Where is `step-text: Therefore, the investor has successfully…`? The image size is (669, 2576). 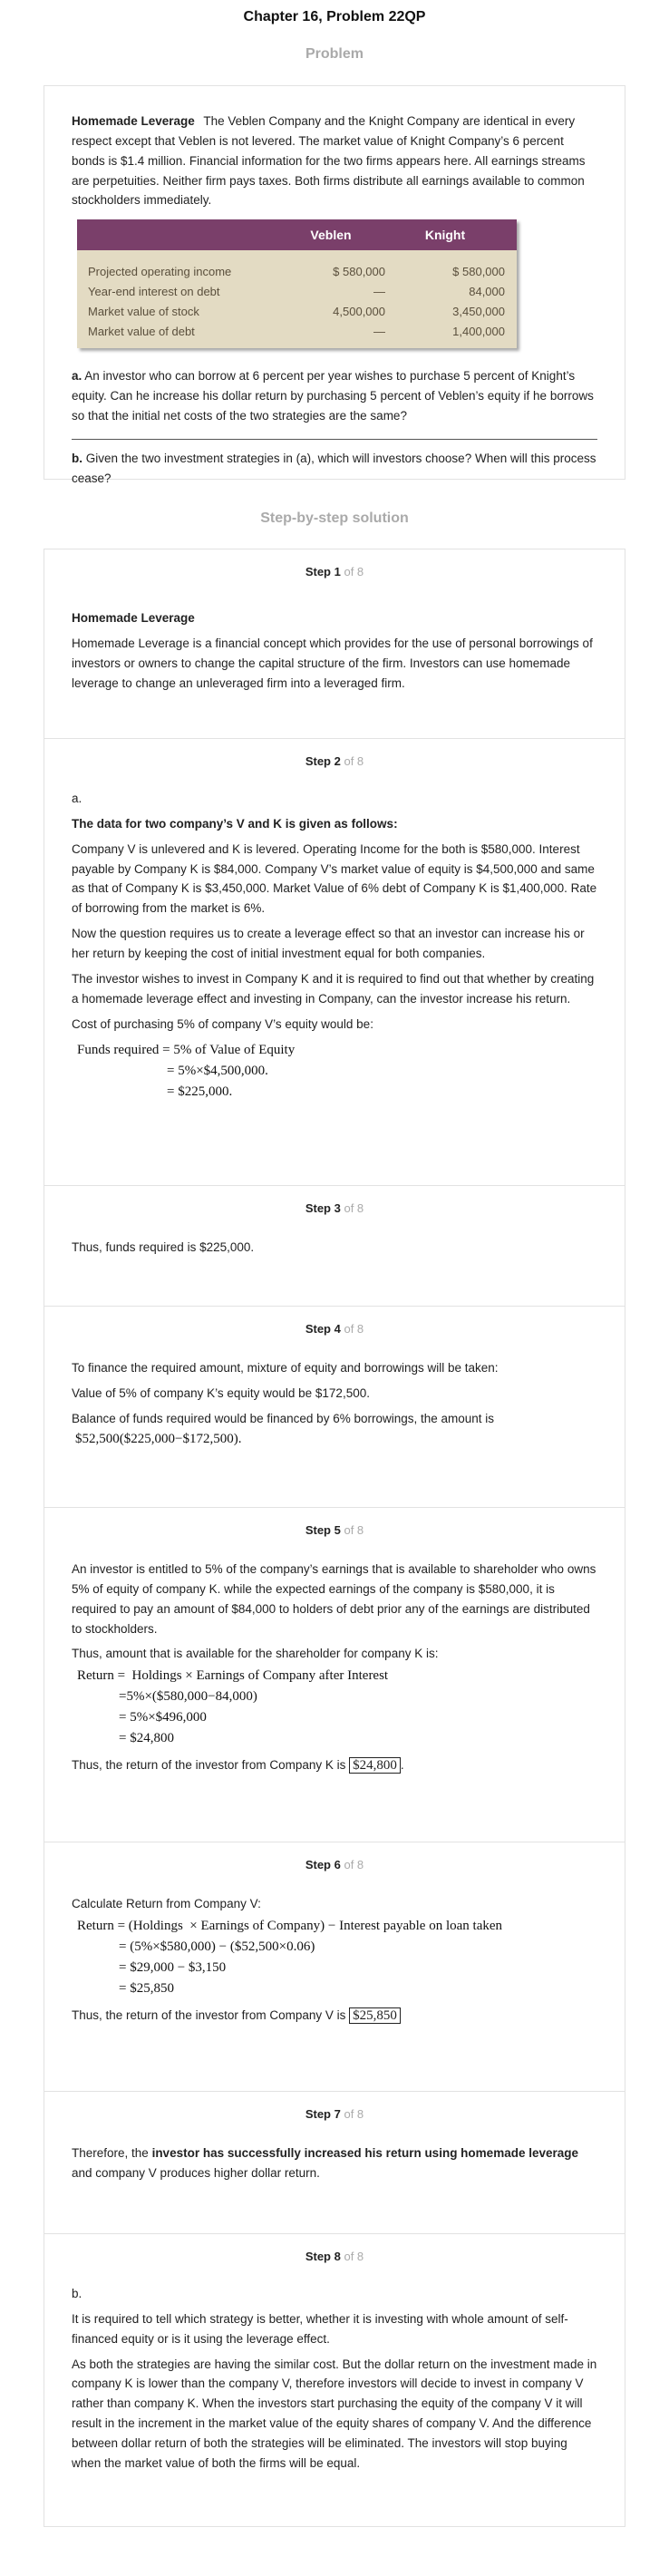 step-text: Therefore, the investor has successfully… is located at coordinates (334, 2163).